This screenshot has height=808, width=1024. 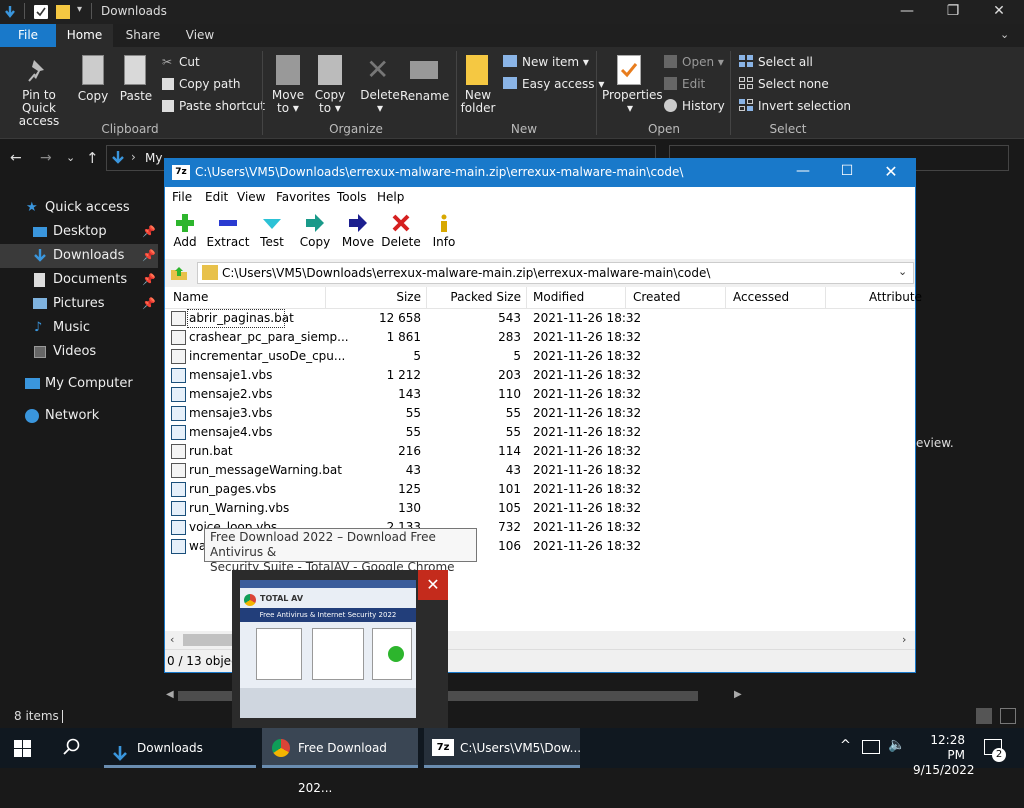 I want to click on table-row: run_pages.vbs 125 101 2021-11-26 18:32, so click(x=540, y=489).